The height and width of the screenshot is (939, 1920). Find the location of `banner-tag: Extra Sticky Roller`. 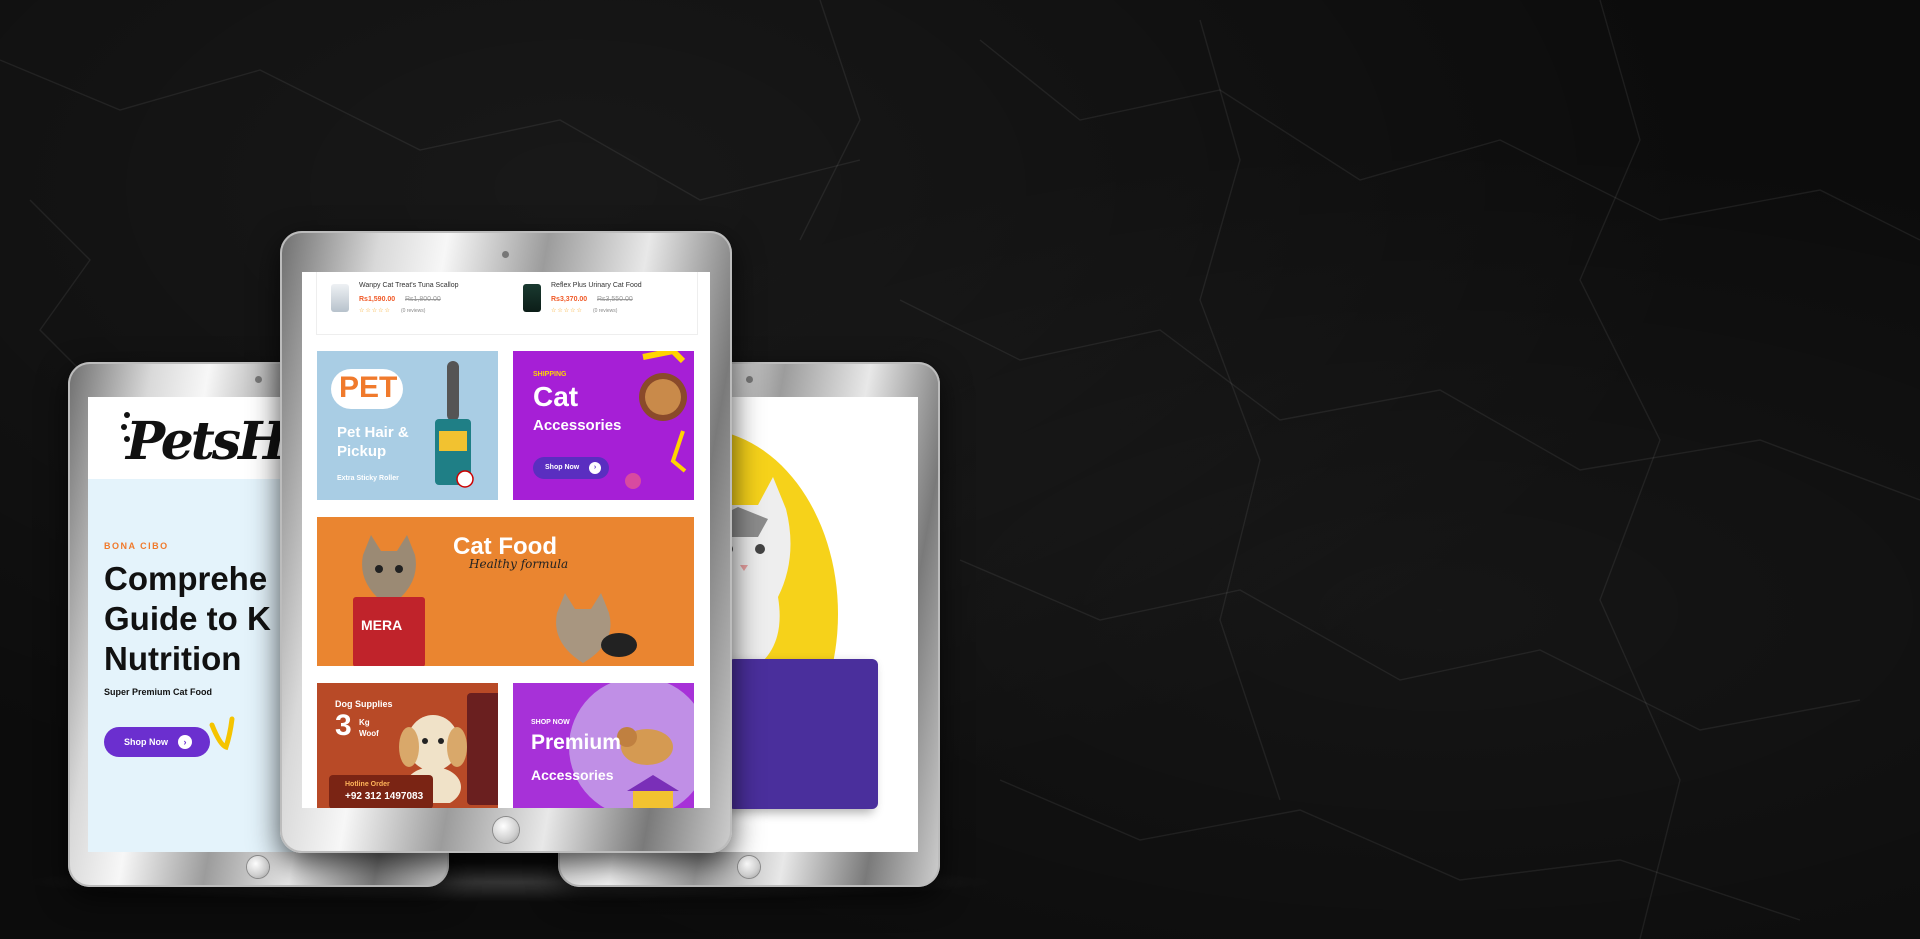

banner-tag: Extra Sticky Roller is located at coordinates (368, 478).